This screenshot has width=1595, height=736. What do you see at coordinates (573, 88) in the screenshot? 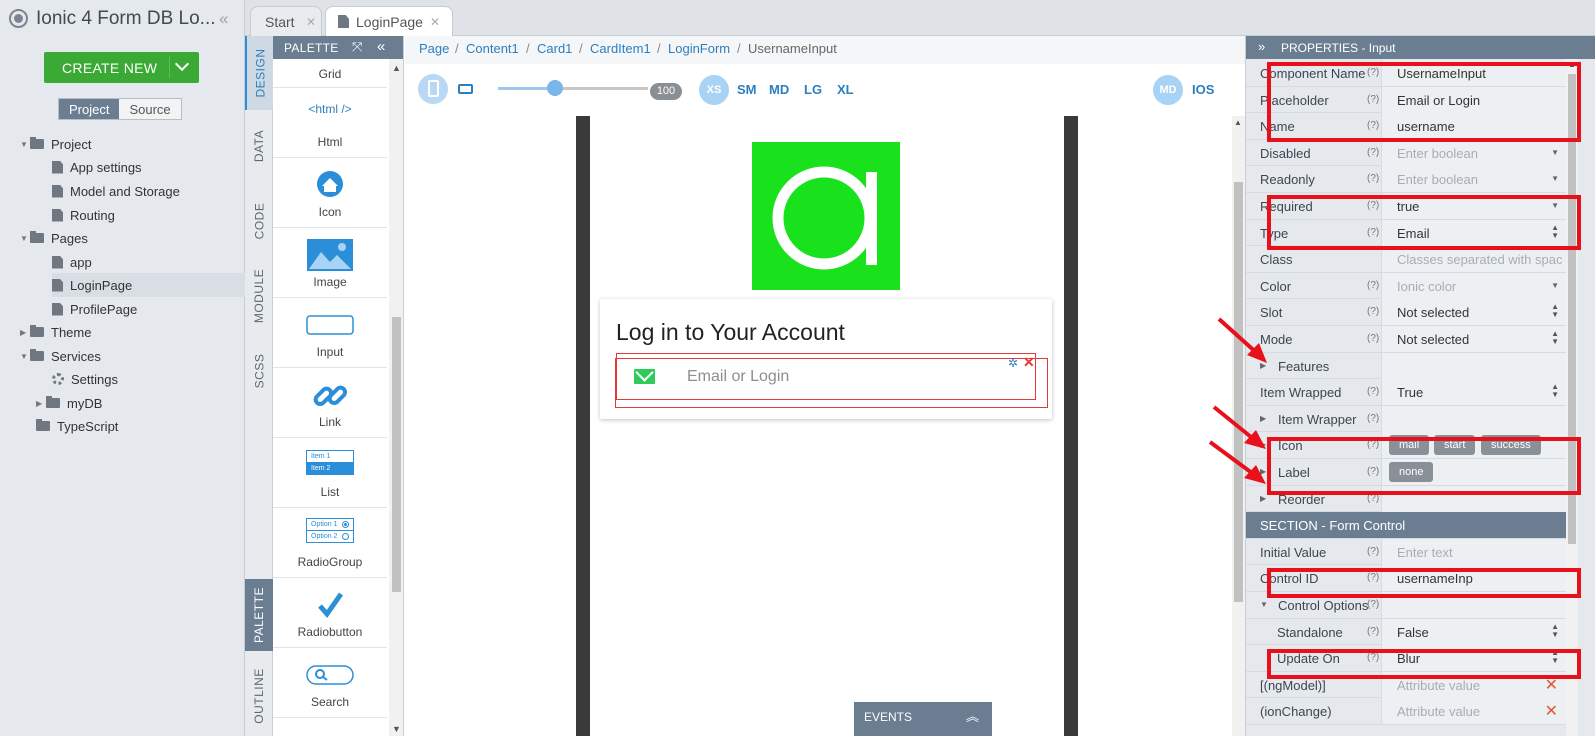
I see `zoom-slider` at bounding box center [573, 88].